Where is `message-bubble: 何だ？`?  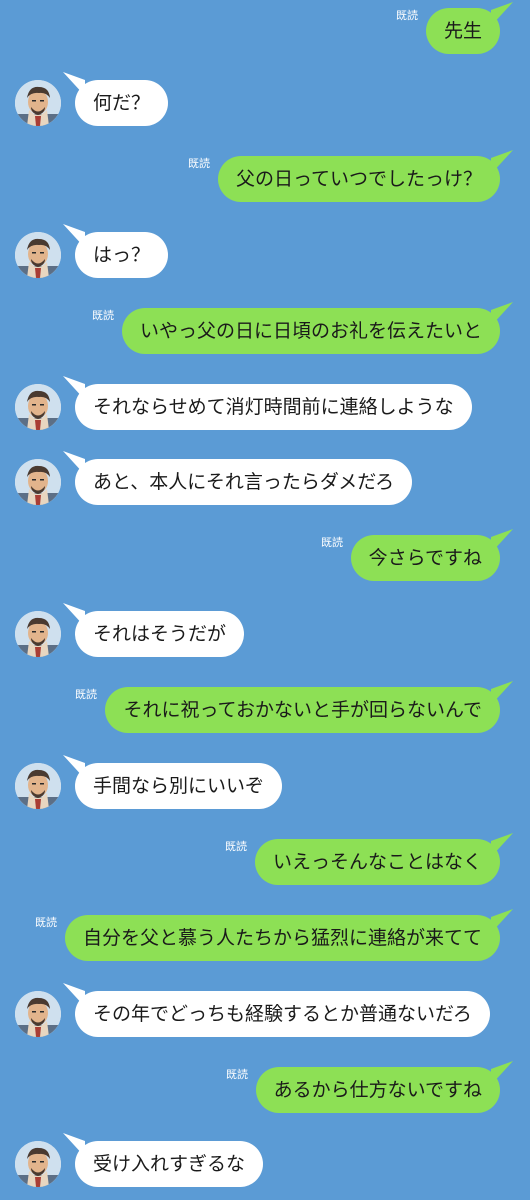
message-bubble: 何だ？ is located at coordinates (122, 103).